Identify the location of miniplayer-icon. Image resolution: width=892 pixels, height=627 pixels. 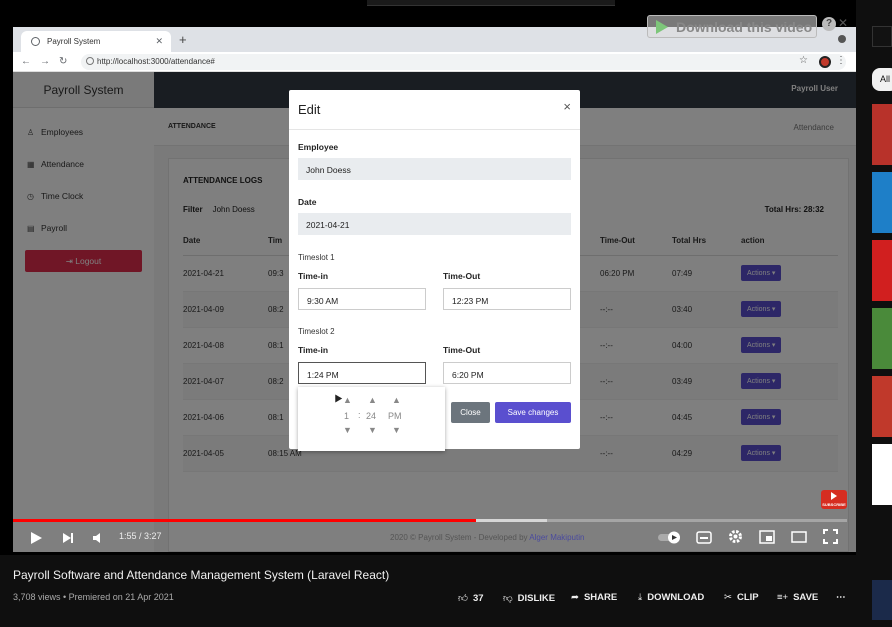
(767, 537).